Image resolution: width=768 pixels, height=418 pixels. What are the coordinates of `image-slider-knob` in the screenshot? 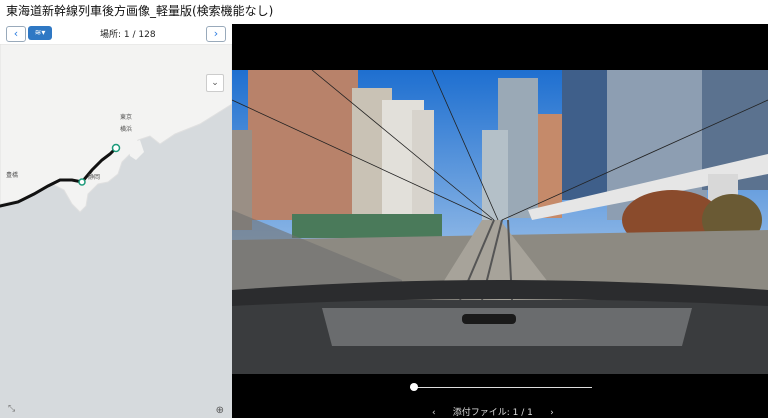 It's located at (414, 387).